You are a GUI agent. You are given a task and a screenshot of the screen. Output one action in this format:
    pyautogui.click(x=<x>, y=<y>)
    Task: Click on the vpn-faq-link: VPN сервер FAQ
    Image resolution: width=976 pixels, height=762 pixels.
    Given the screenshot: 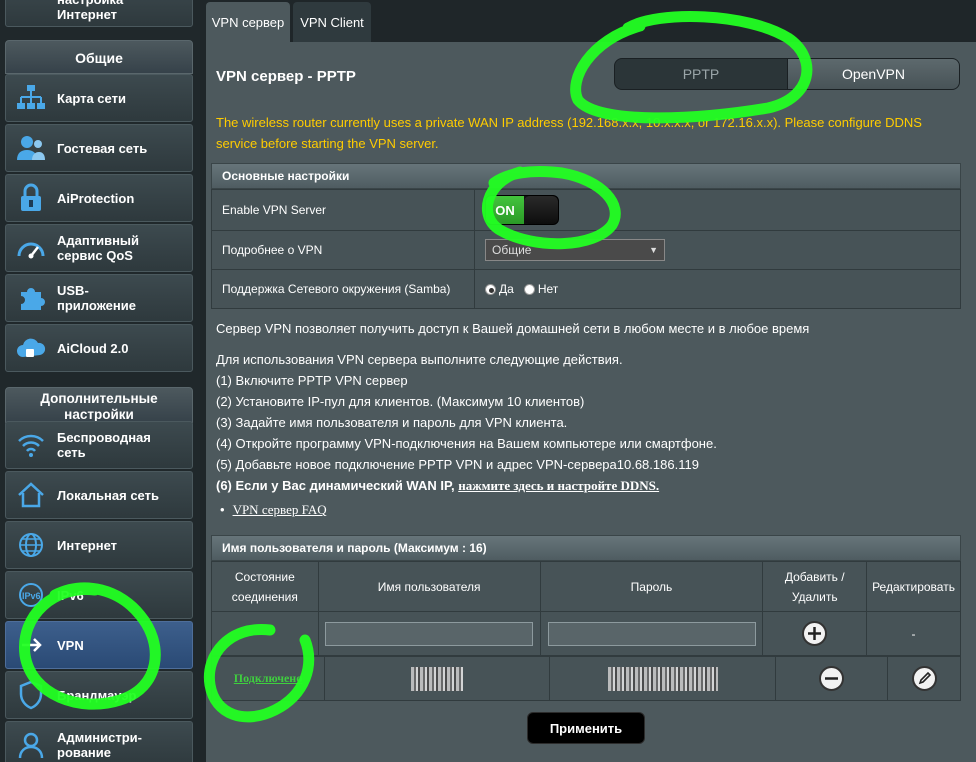 What is the action you would take?
    pyautogui.click(x=280, y=509)
    